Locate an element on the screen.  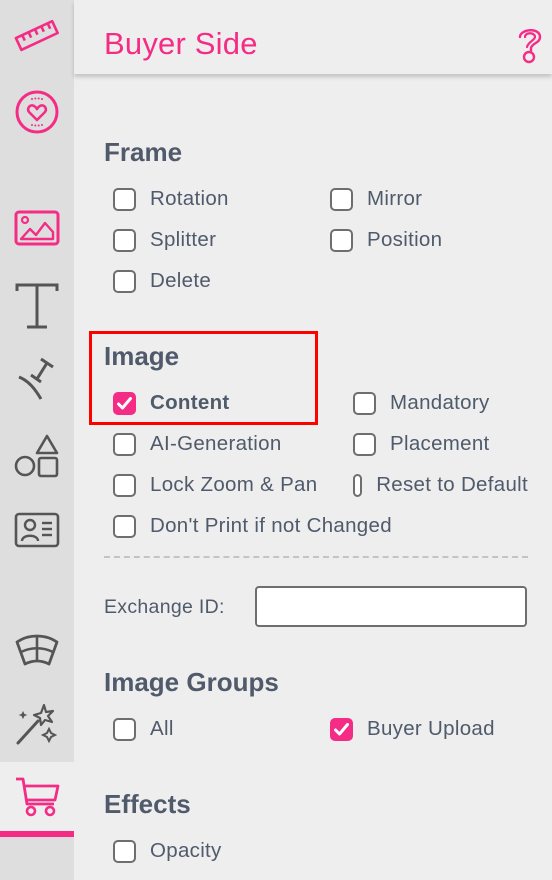
checkbox-label: Buyer Upload is located at coordinates (431, 728).